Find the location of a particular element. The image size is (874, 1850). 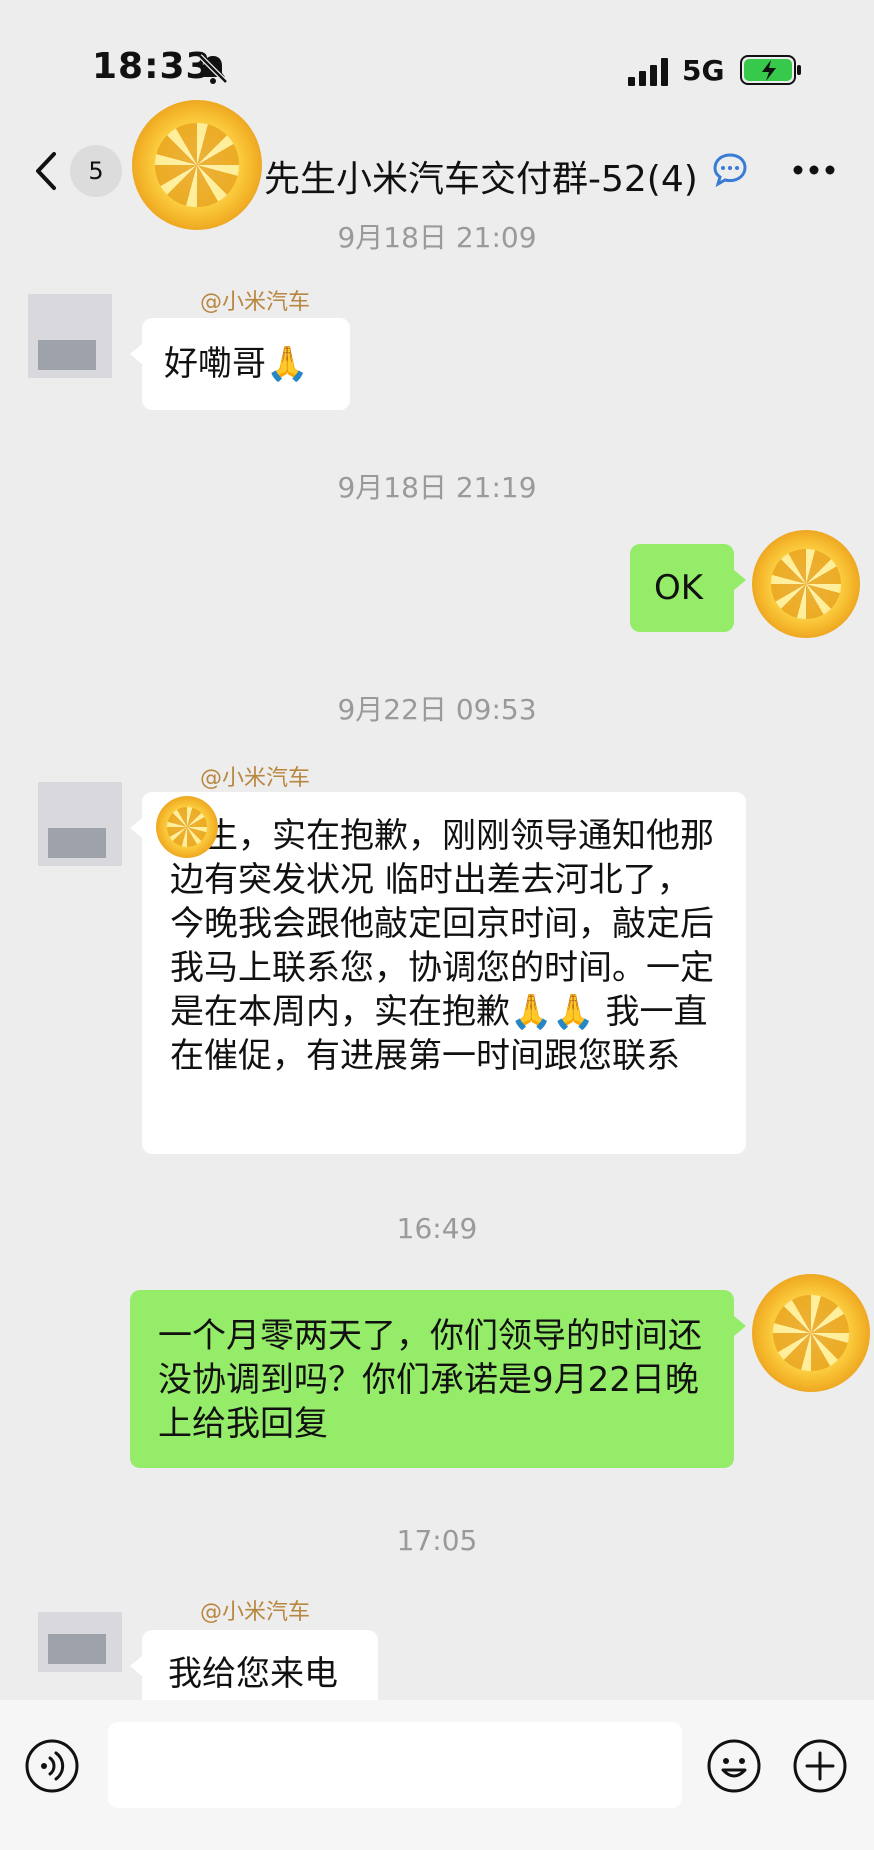

signal-icon is located at coordinates (648, 72).